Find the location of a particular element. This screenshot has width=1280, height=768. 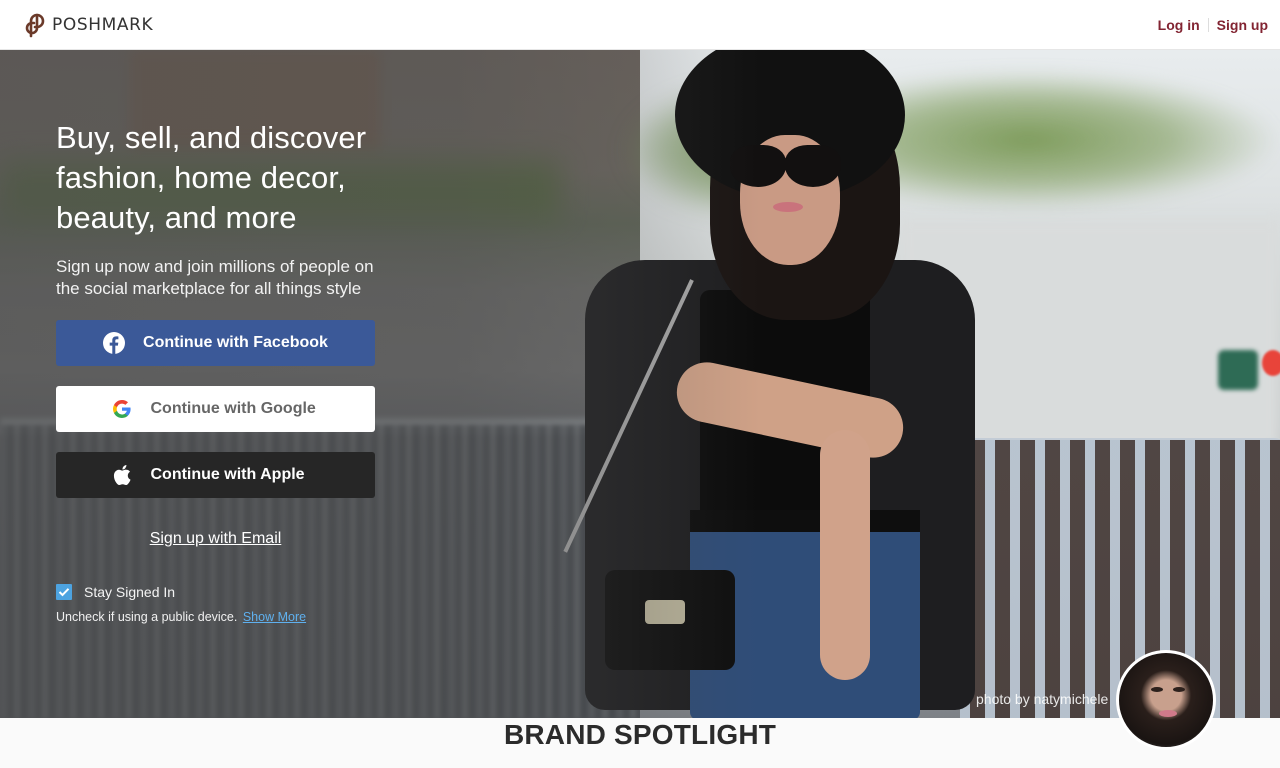

brand-spotlight-section: BRAND SPOTLIGHT is located at coordinates (640, 743).